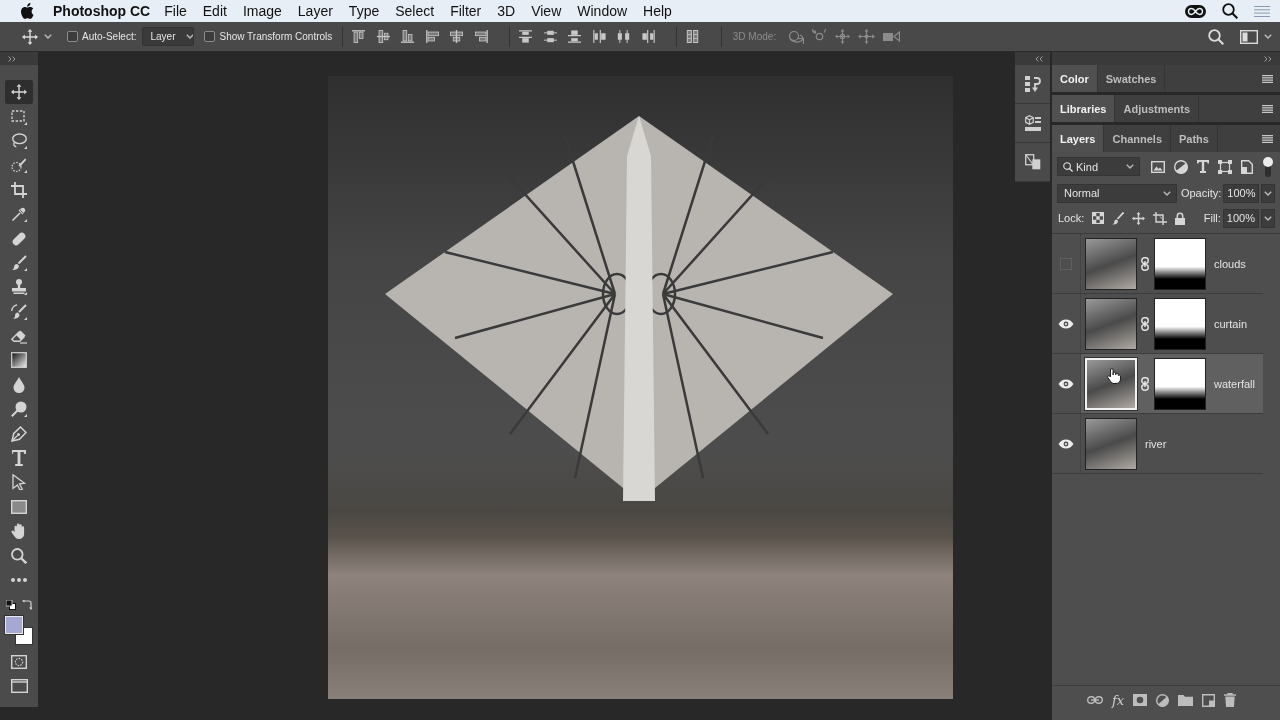 The width and height of the screenshot is (1280, 720). What do you see at coordinates (1209, 700) in the screenshot?
I see `new-page-icon` at bounding box center [1209, 700].